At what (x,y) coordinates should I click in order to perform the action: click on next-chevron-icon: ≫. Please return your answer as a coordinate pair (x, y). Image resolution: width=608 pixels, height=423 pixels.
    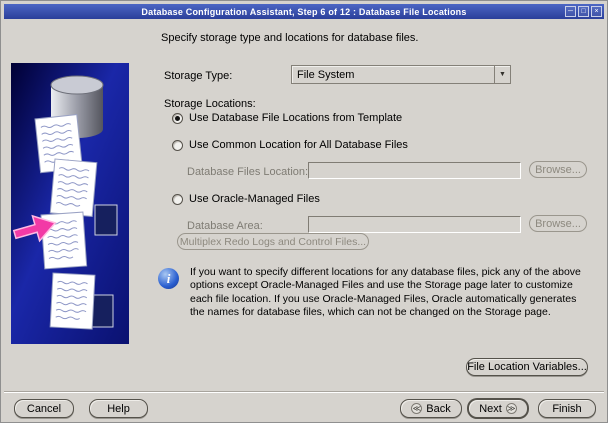
    Looking at the image, I should click on (511, 408).